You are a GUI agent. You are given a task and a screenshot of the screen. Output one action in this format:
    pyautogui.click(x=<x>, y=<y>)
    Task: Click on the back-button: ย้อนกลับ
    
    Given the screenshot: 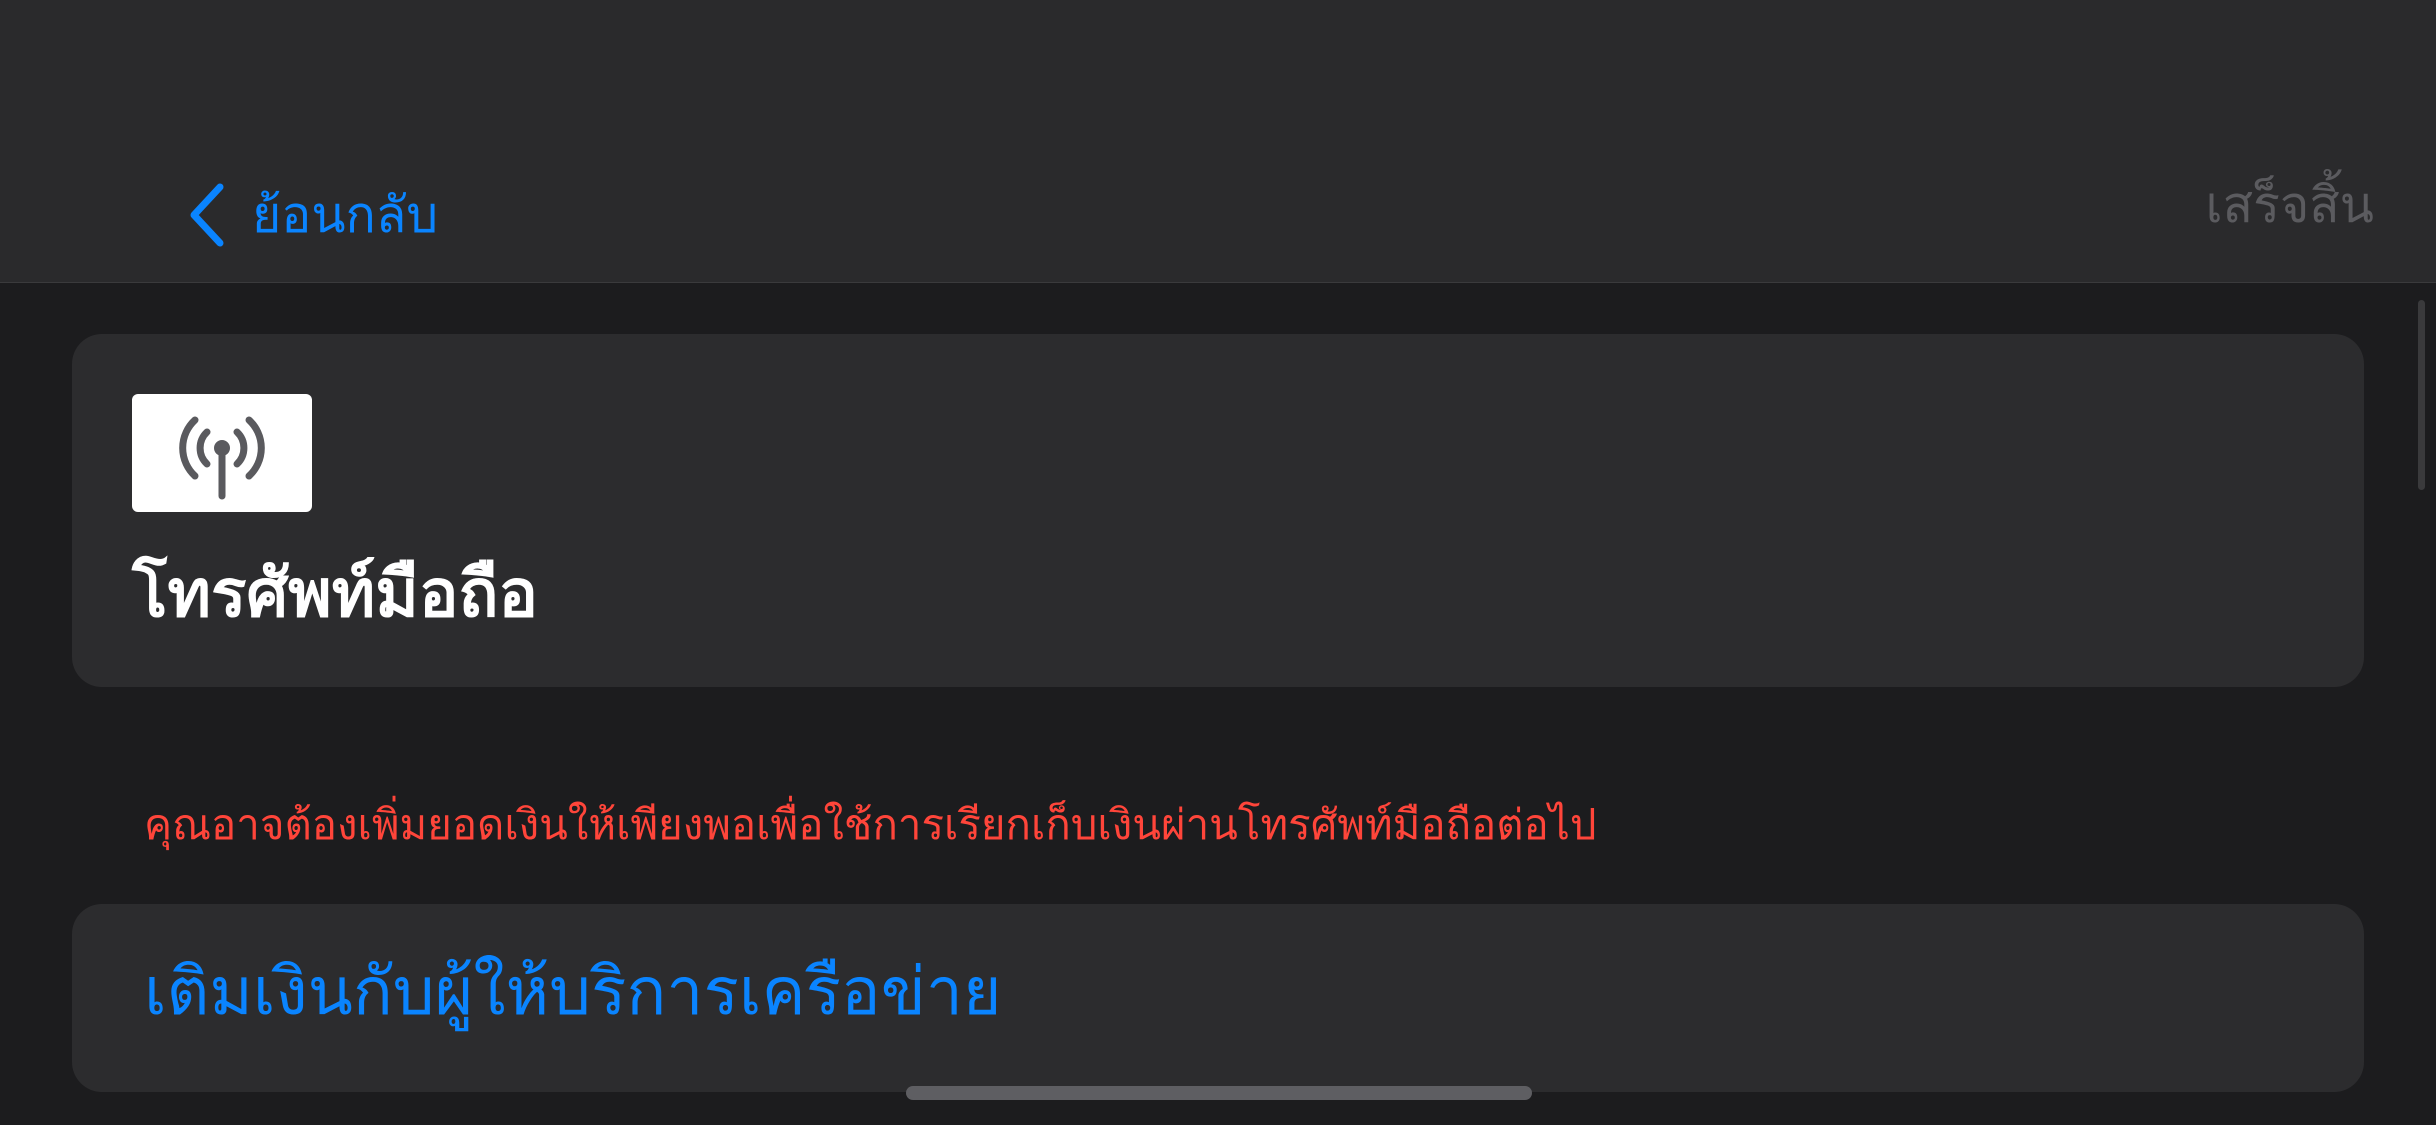 What is the action you would take?
    pyautogui.click(x=312, y=215)
    